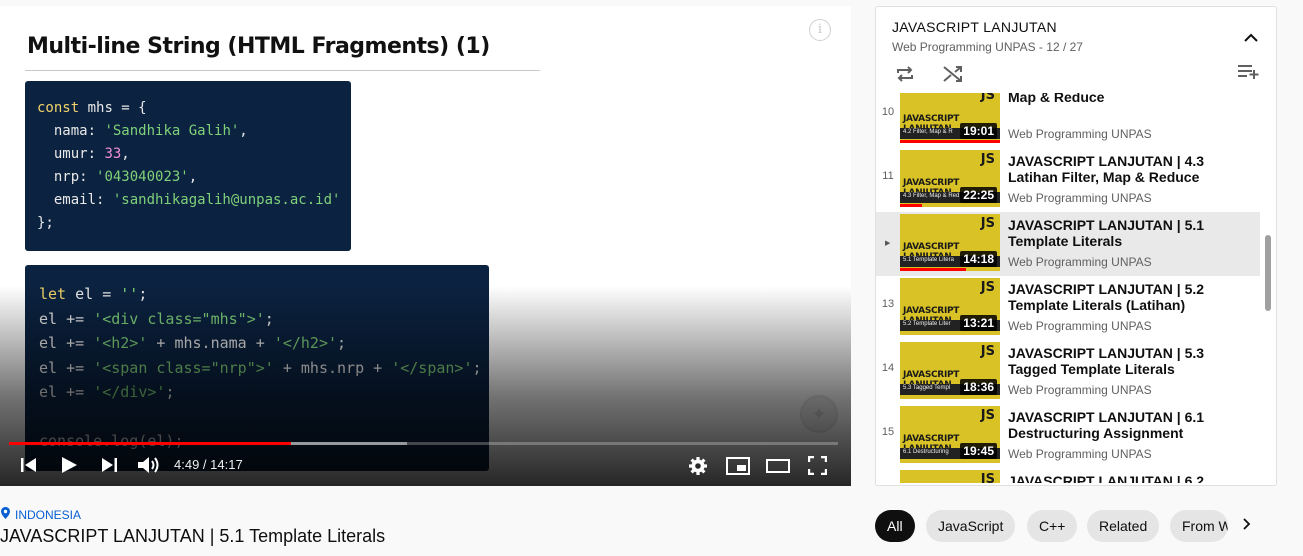 The image size is (1303, 556). Describe the element at coordinates (778, 466) in the screenshot. I see `theater-mode-icon` at that location.